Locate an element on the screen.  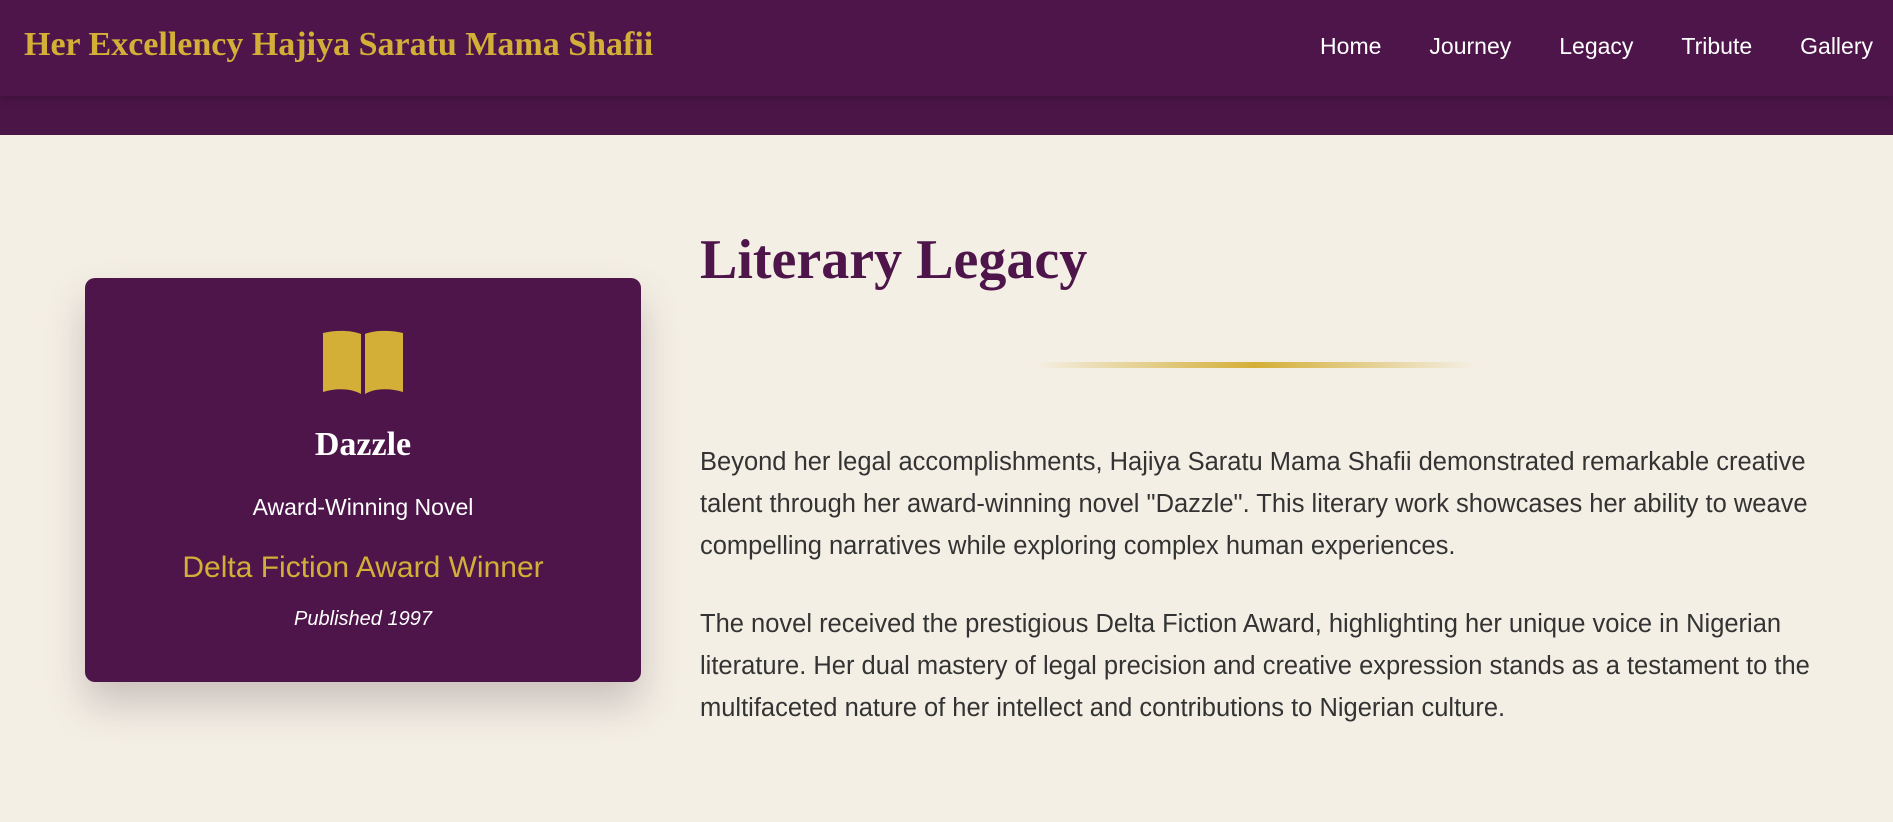
section-title: Literary Legacy is located at coordinates (894, 260).